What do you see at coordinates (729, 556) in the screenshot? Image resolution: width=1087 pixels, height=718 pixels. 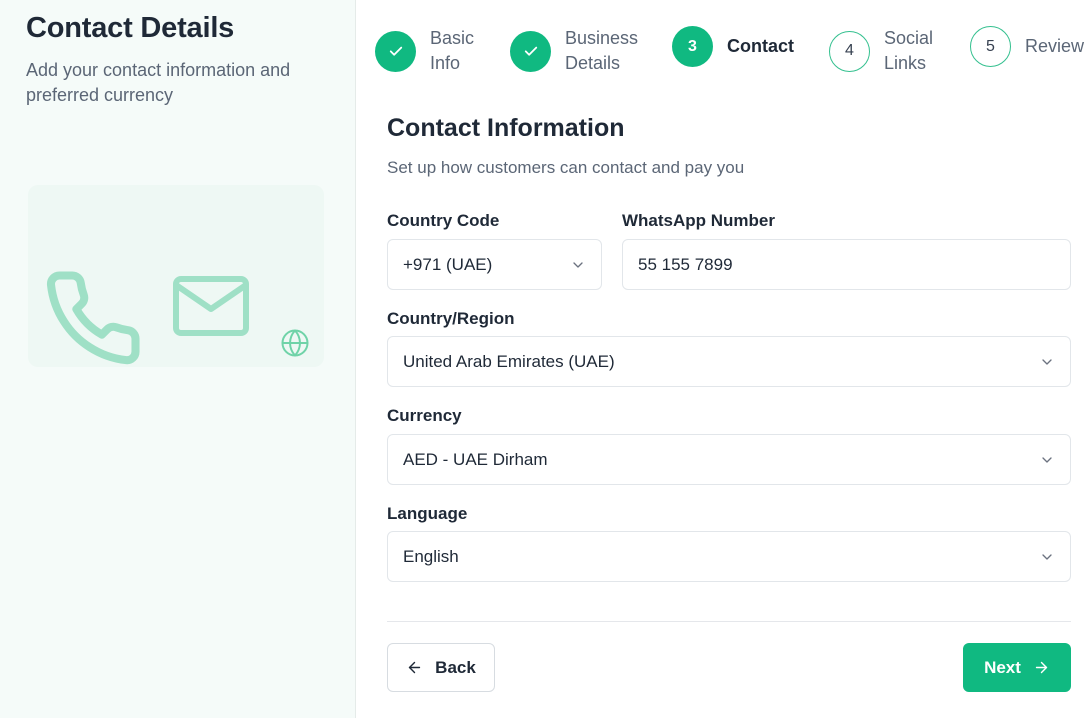 I see `language-select: English` at bounding box center [729, 556].